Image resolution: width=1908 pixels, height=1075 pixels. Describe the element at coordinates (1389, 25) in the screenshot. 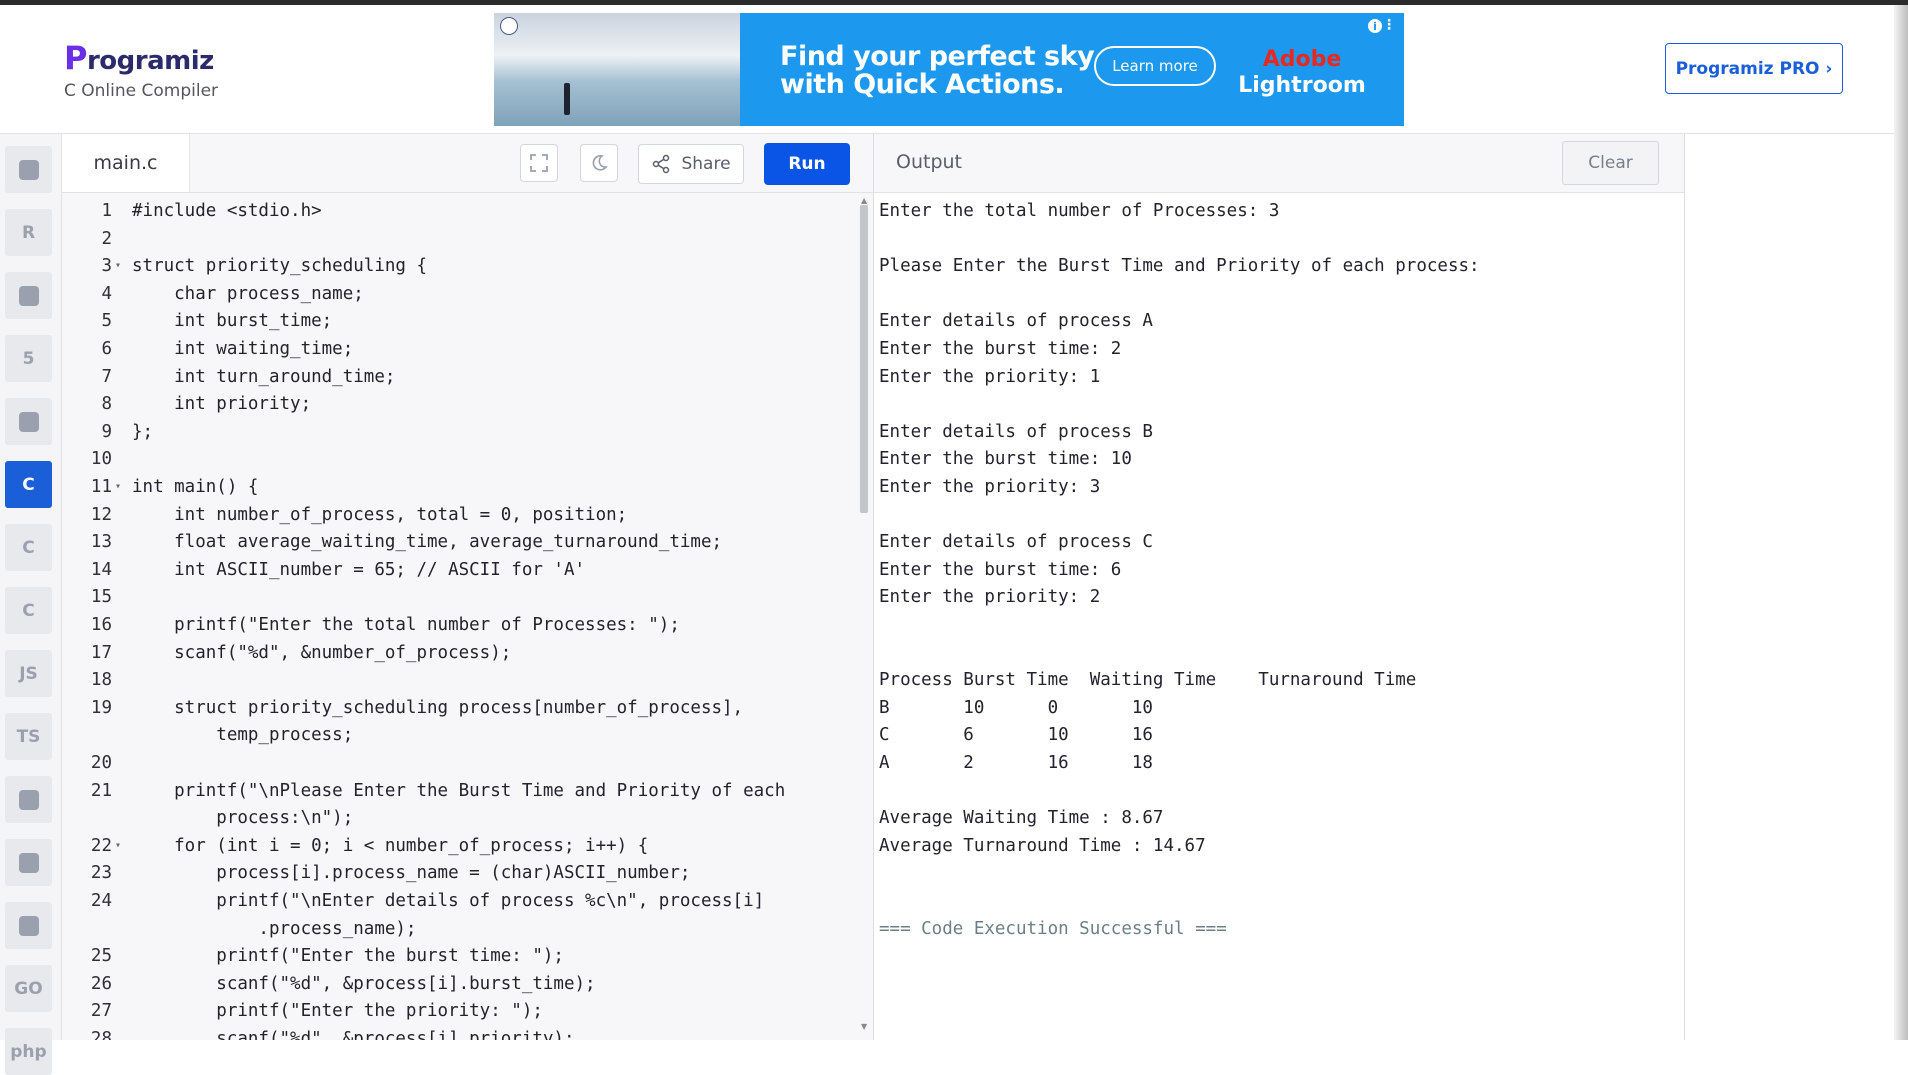

I see `ad-menu-icon: ⋮` at that location.